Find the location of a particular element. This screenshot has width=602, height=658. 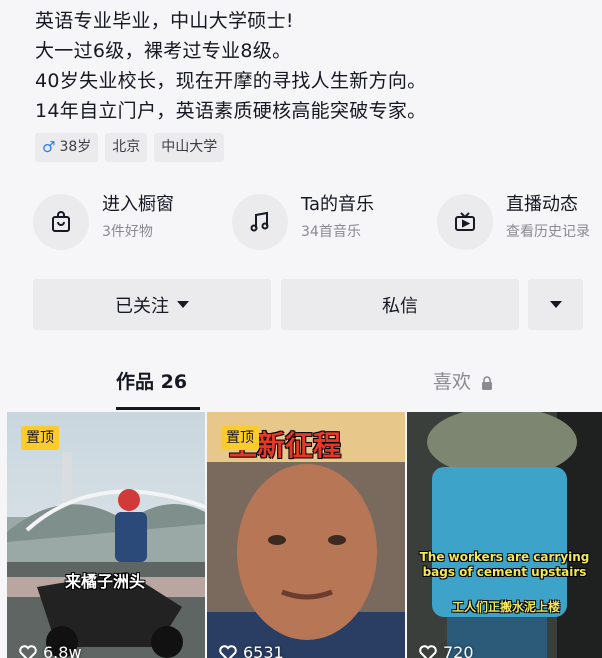

school-tag: 中山大学 is located at coordinates (189, 147).